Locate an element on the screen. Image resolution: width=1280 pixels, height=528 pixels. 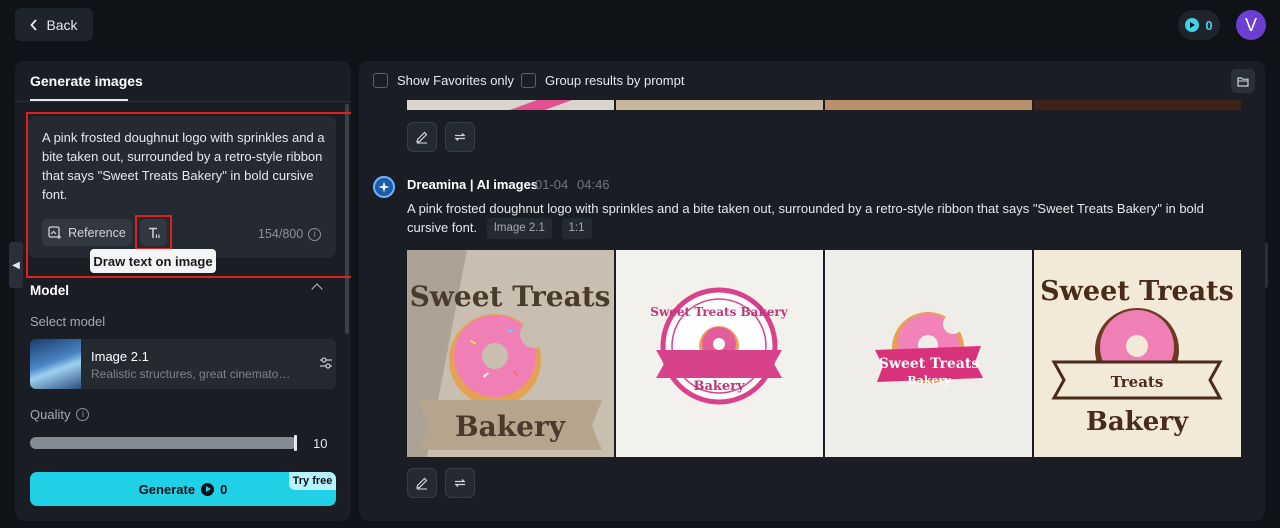
dreamina-logo-icon is located at coordinates (384, 187).